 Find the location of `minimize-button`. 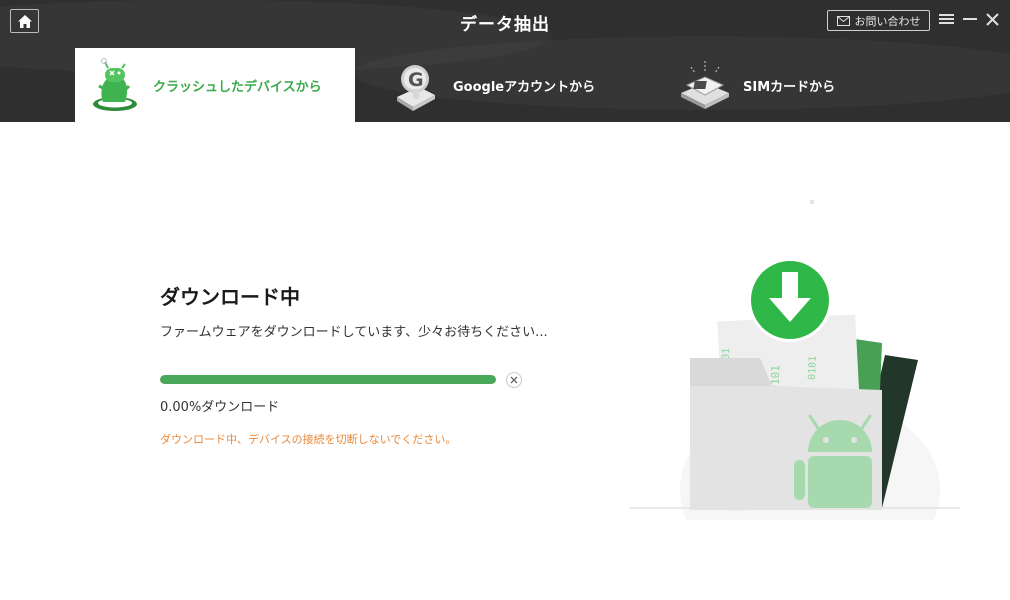

minimize-button is located at coordinates (970, 19).